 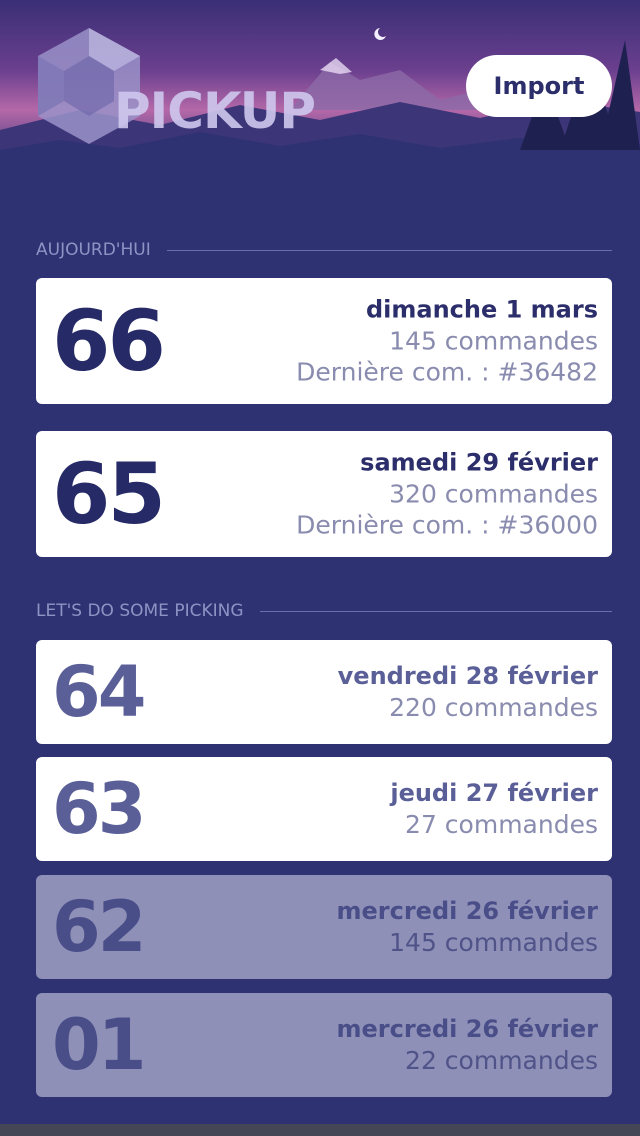 What do you see at coordinates (99, 692) in the screenshot?
I see `batch-number: 64` at bounding box center [99, 692].